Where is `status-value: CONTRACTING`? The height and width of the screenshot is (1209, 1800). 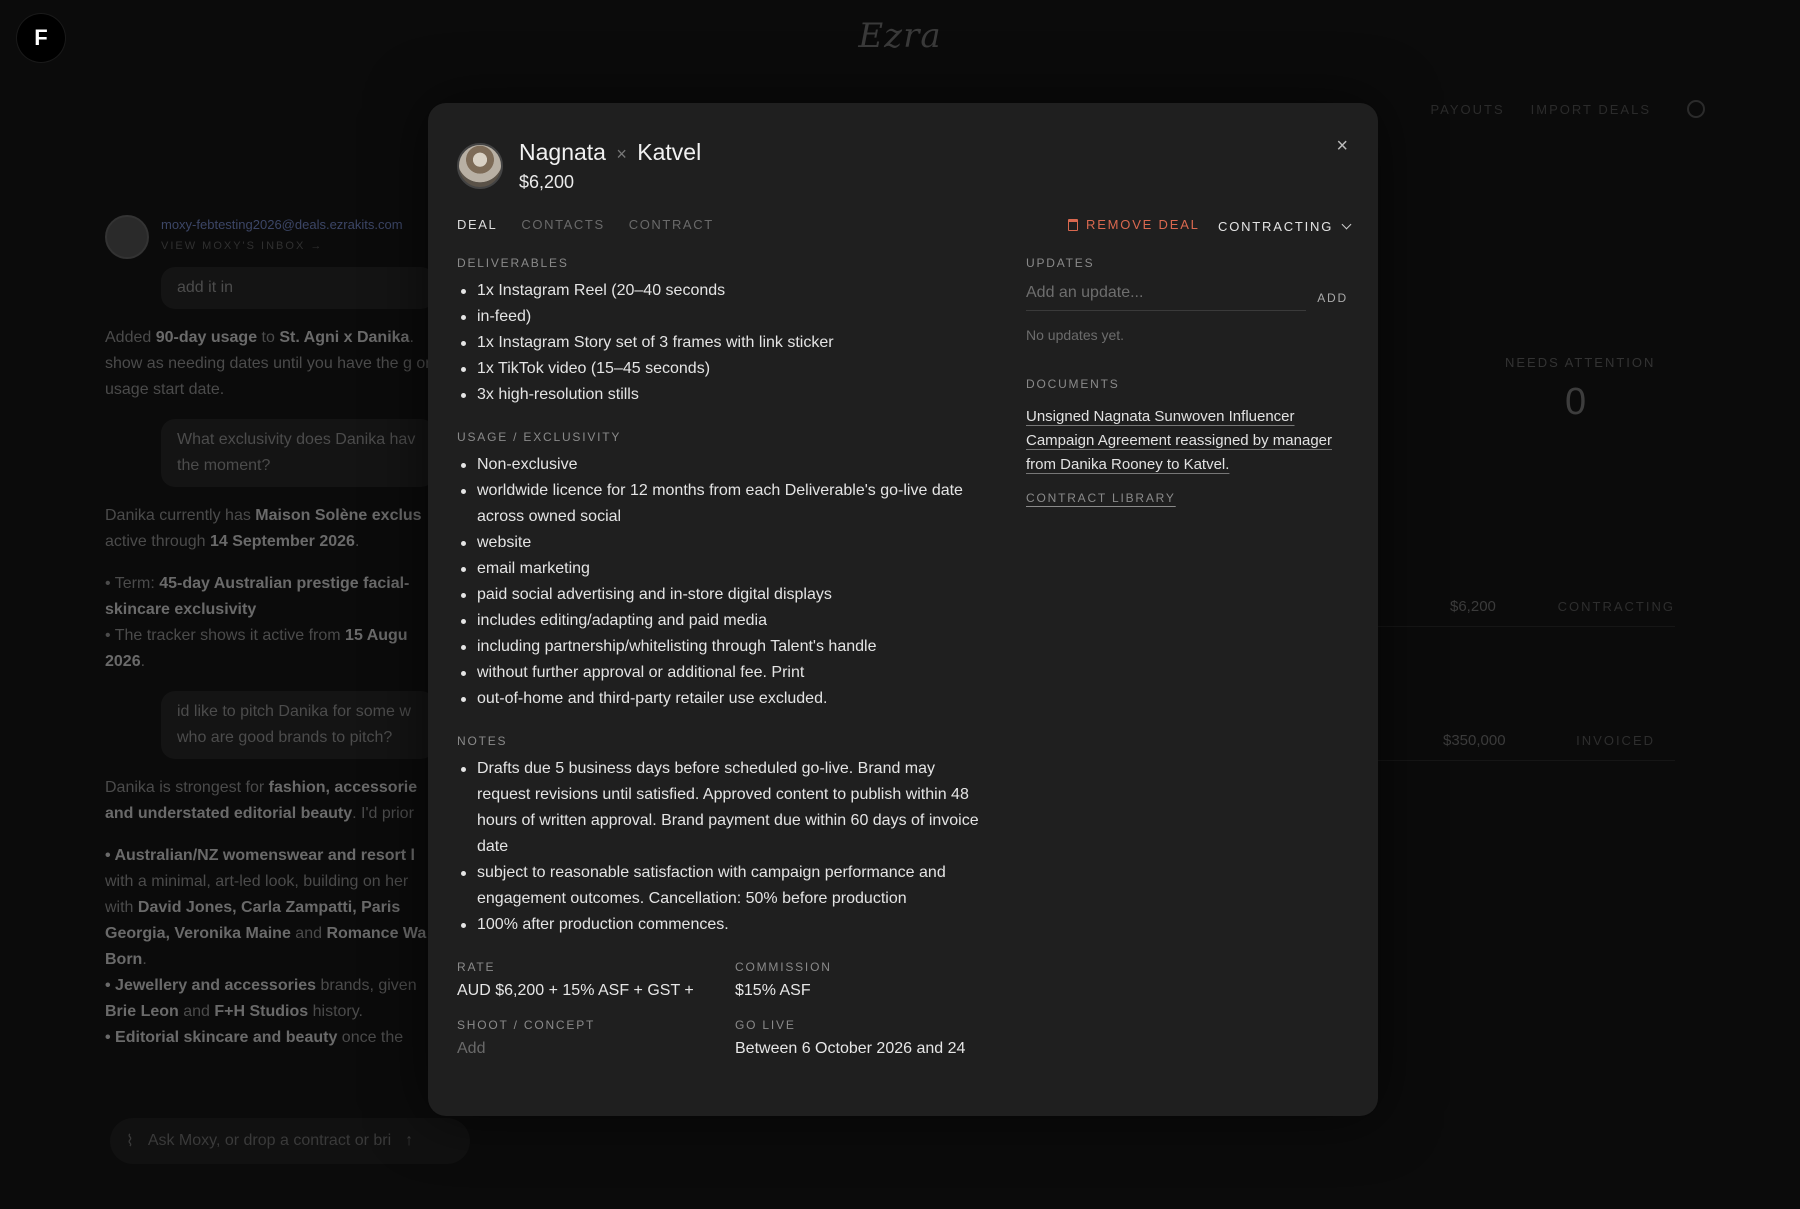
status-value: CONTRACTING is located at coordinates (1276, 226).